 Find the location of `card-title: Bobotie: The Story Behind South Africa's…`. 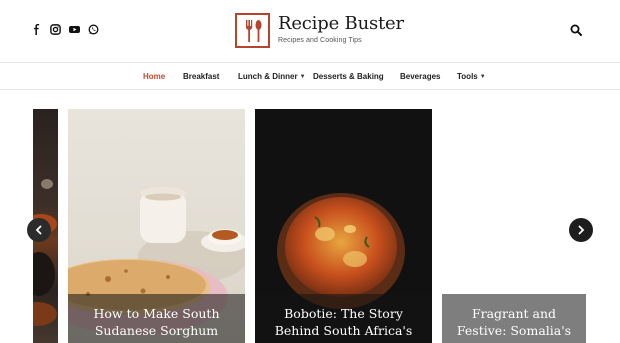

card-title: Bobotie: The Story Behind South Africa's… is located at coordinates (343, 324).